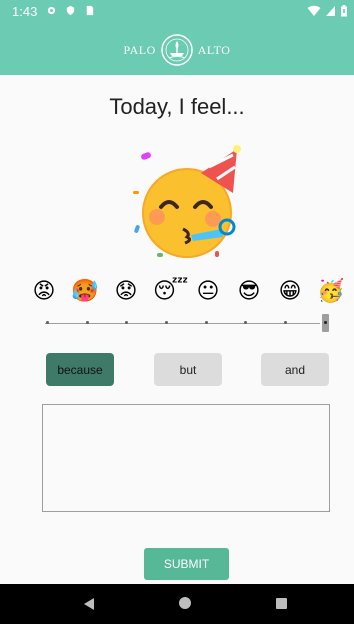 This screenshot has width=354, height=624. I want to click on status-right-icons, so click(327, 11).